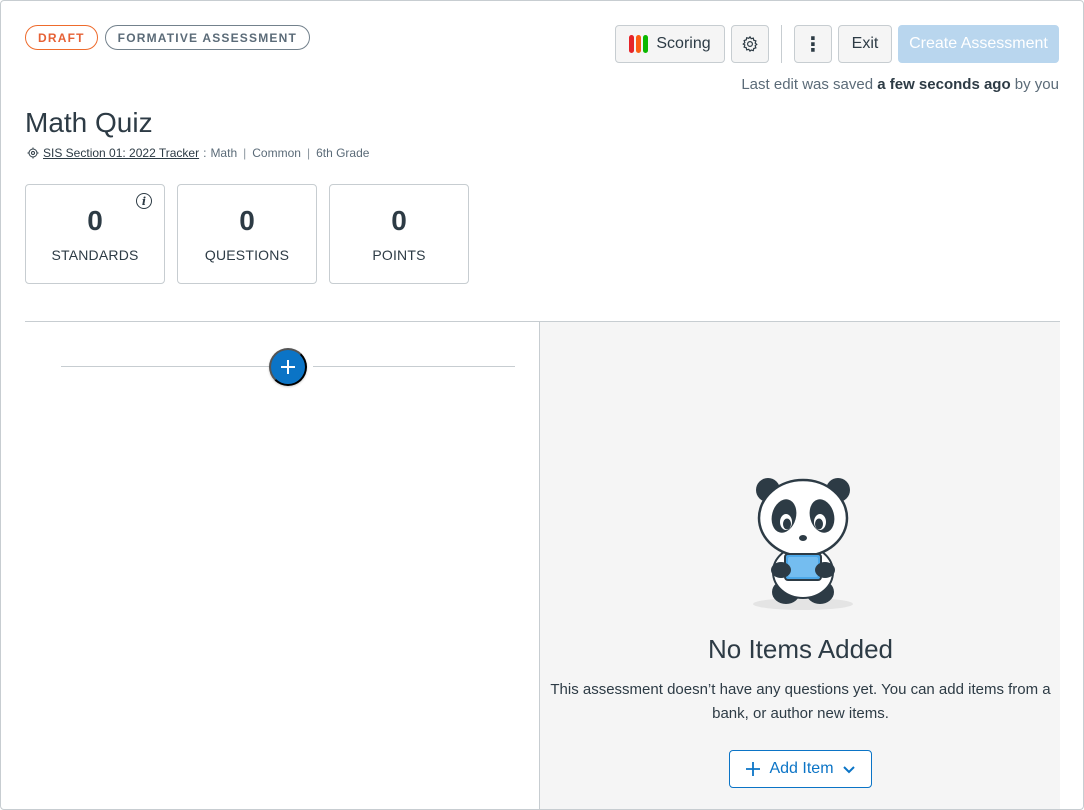 This screenshot has width=1084, height=810. I want to click on stat-cards: i 0 STANDARDS 0 QUESTIONS 0 POINTS, so click(247, 234).